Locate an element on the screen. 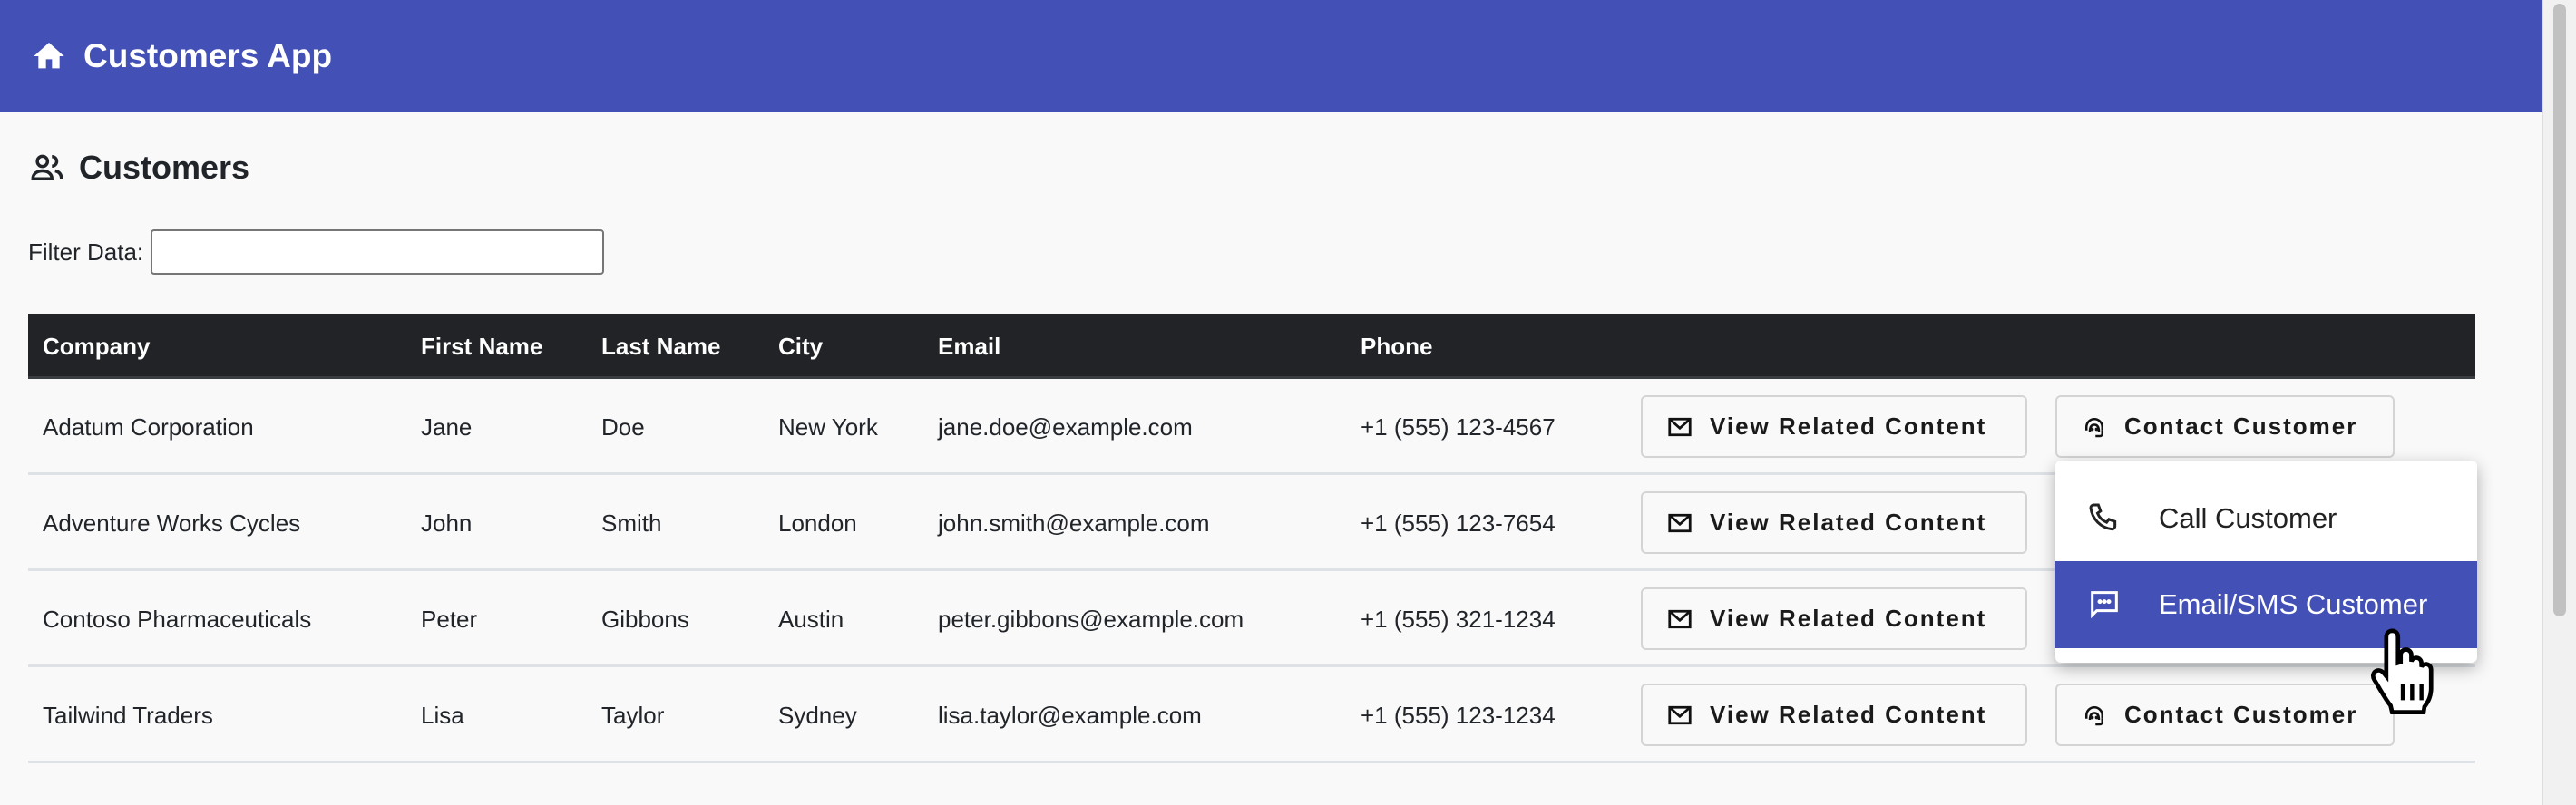 The width and height of the screenshot is (2576, 805). cell-last: Doe is located at coordinates (623, 427).